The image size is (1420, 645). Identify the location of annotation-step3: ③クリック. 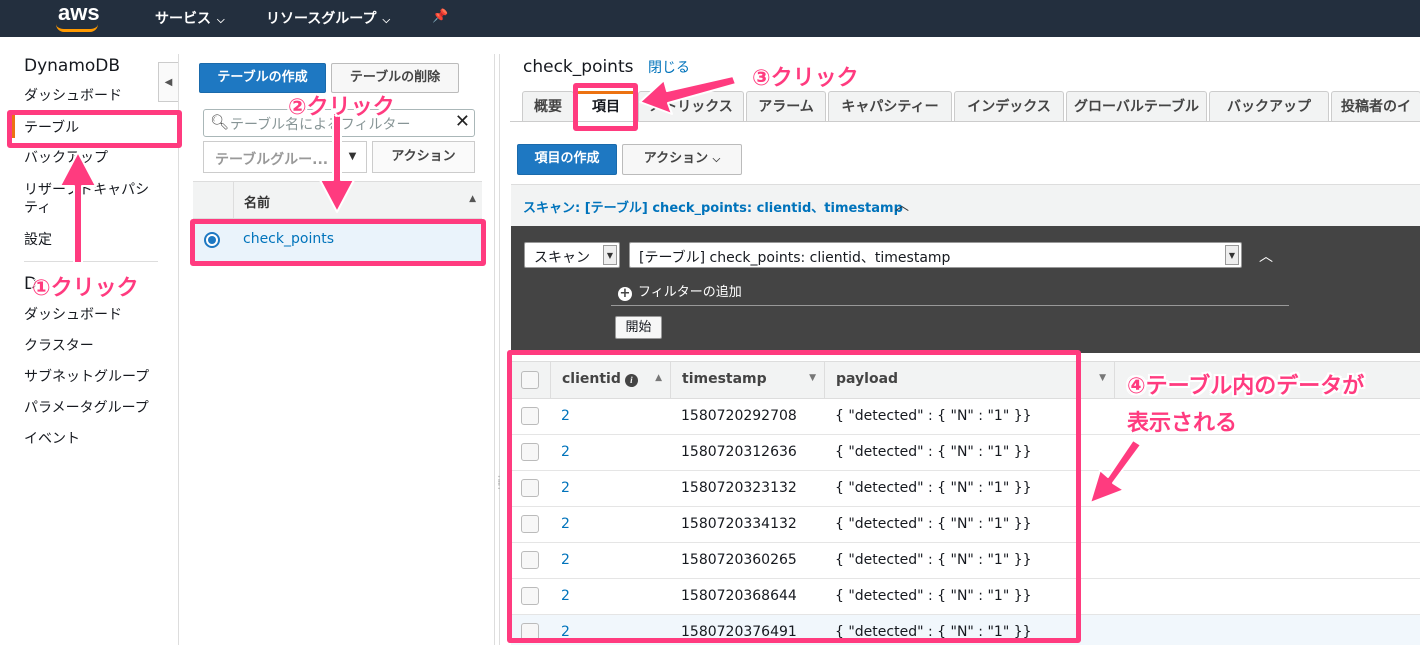
(805, 78).